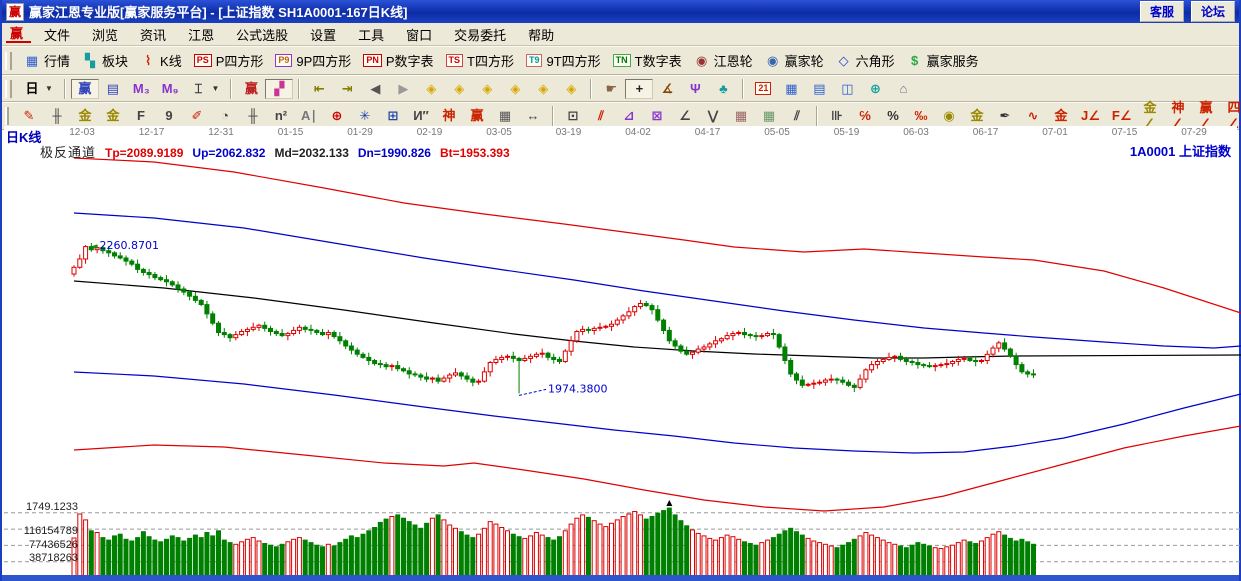 The image size is (1241, 581). Describe the element at coordinates (169, 116) in the screenshot. I see `nine-fence-button: 9` at that location.